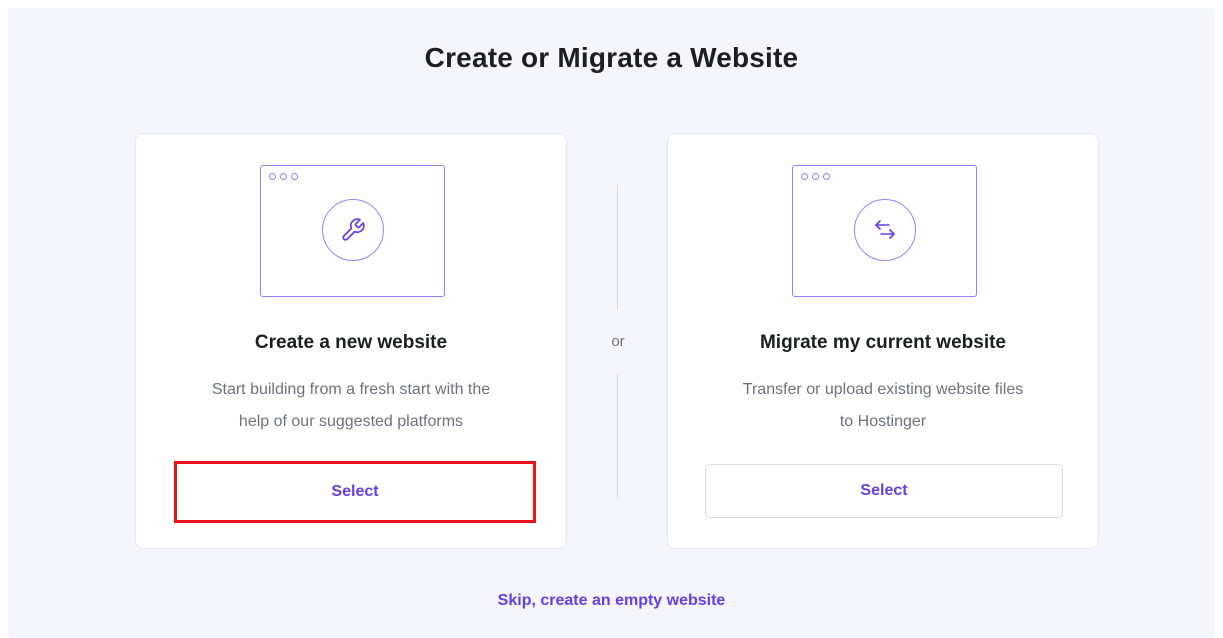 The height and width of the screenshot is (638, 1223). I want to click on divider-or-label: or, so click(618, 341).